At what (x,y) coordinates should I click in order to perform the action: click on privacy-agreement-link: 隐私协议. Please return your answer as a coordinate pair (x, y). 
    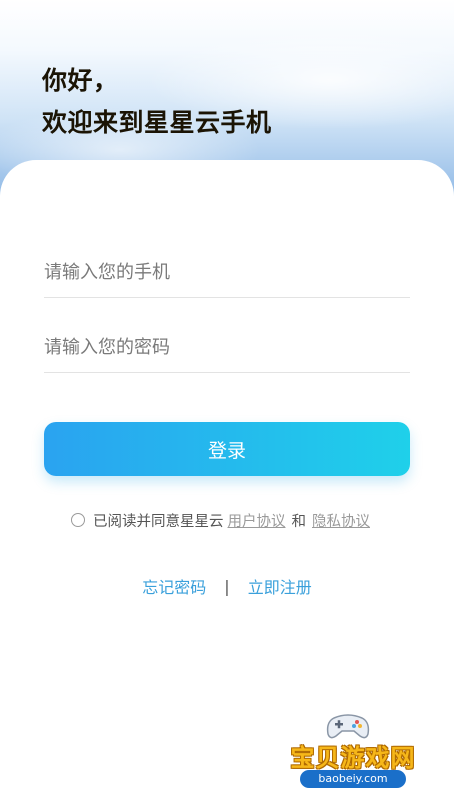
    Looking at the image, I should click on (341, 520).